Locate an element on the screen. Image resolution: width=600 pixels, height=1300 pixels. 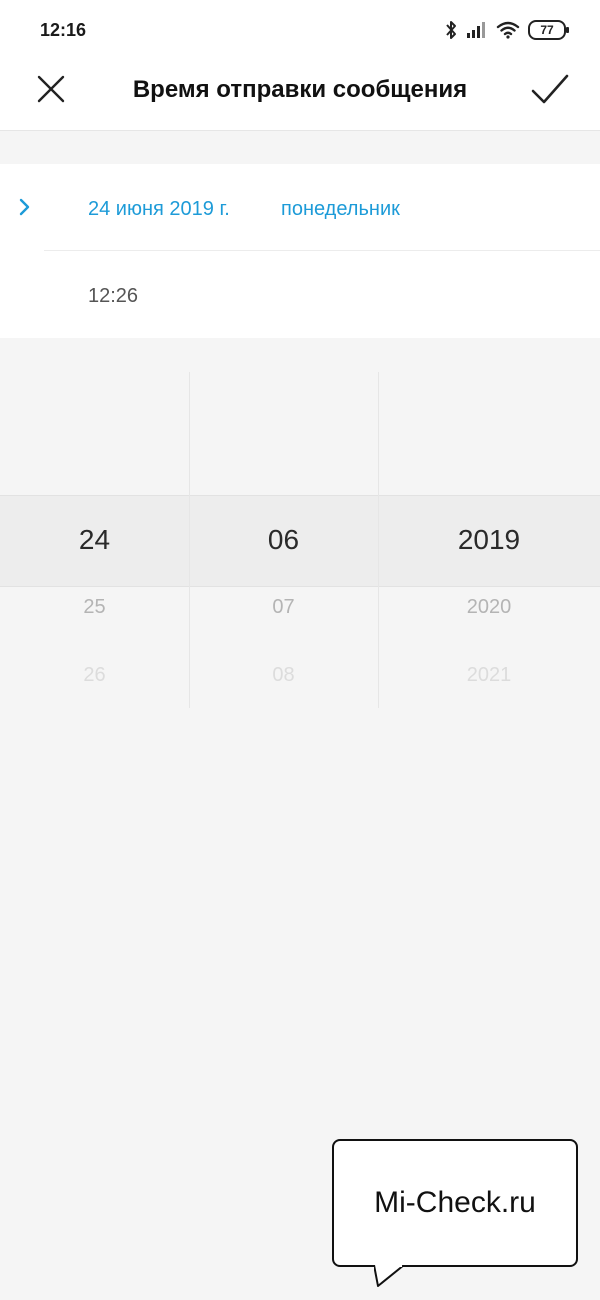
year-selected: 2019 is located at coordinates (489, 540).